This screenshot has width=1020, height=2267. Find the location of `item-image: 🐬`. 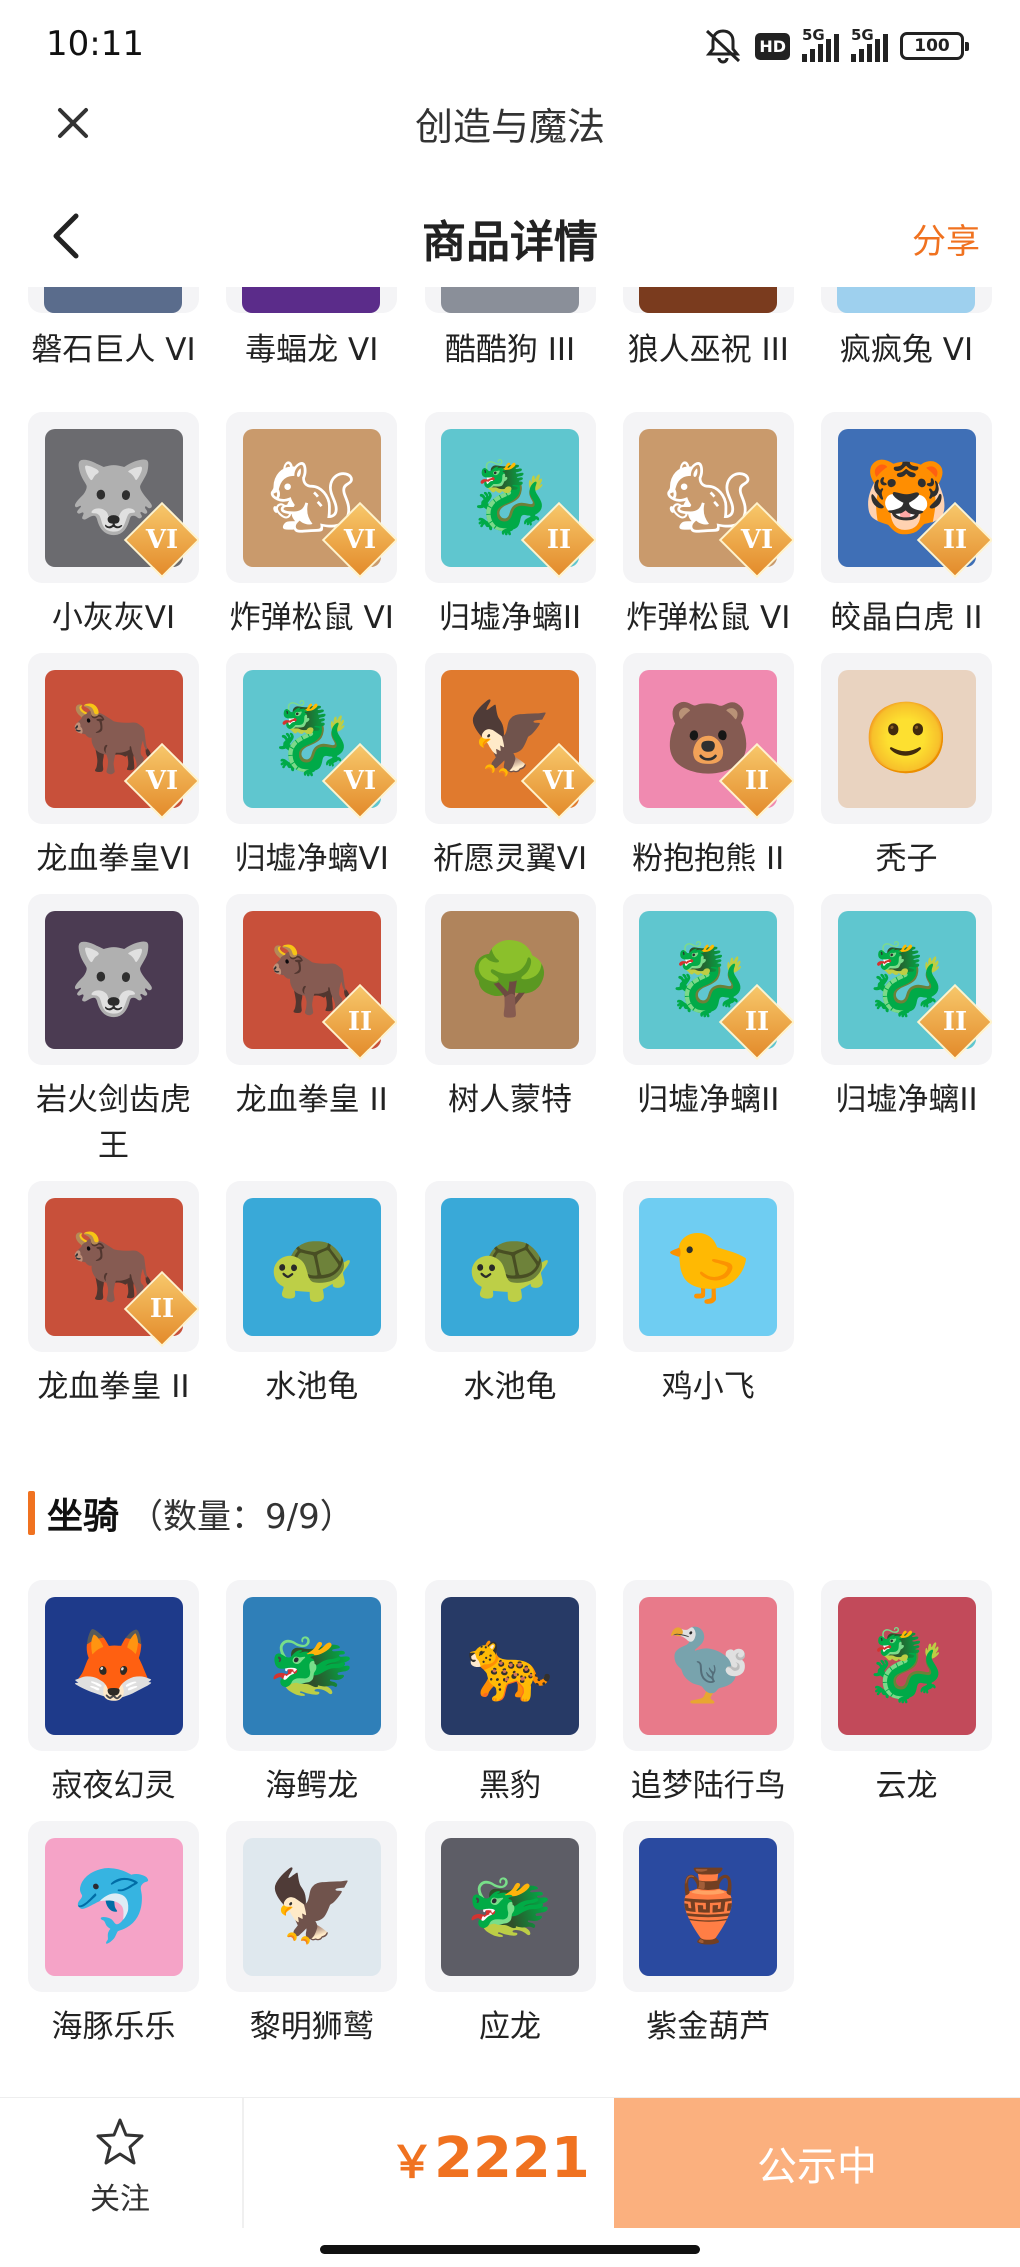

item-image: 🐬 is located at coordinates (113, 1906).